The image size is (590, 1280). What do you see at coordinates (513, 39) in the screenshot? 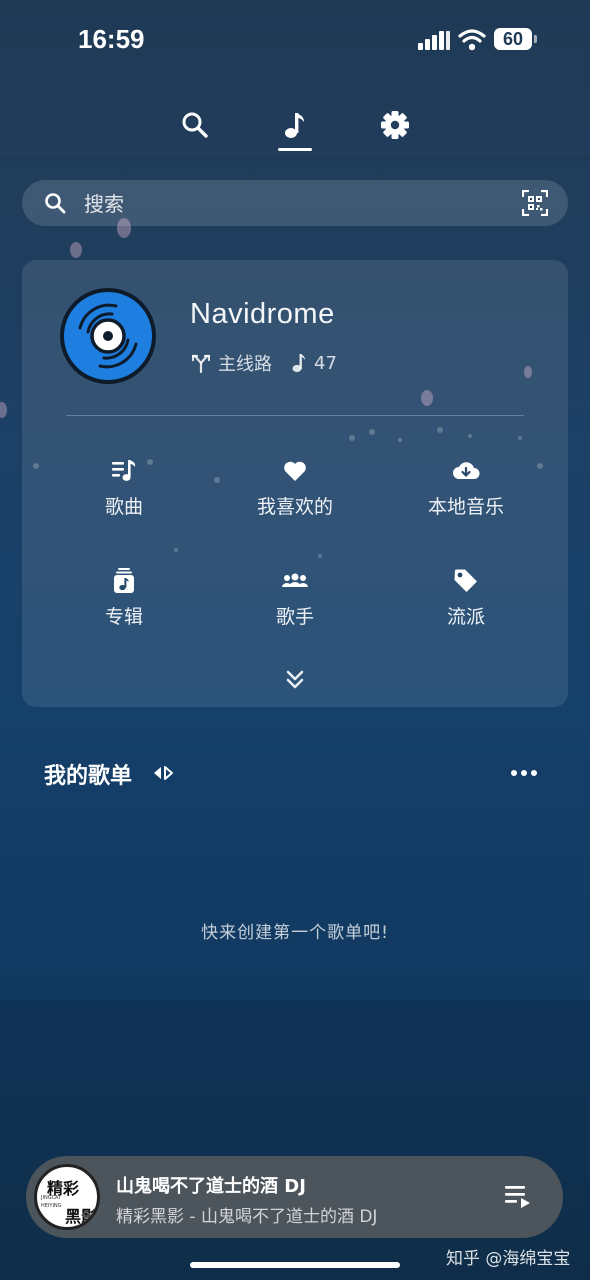
I see `battery-level: 60` at bounding box center [513, 39].